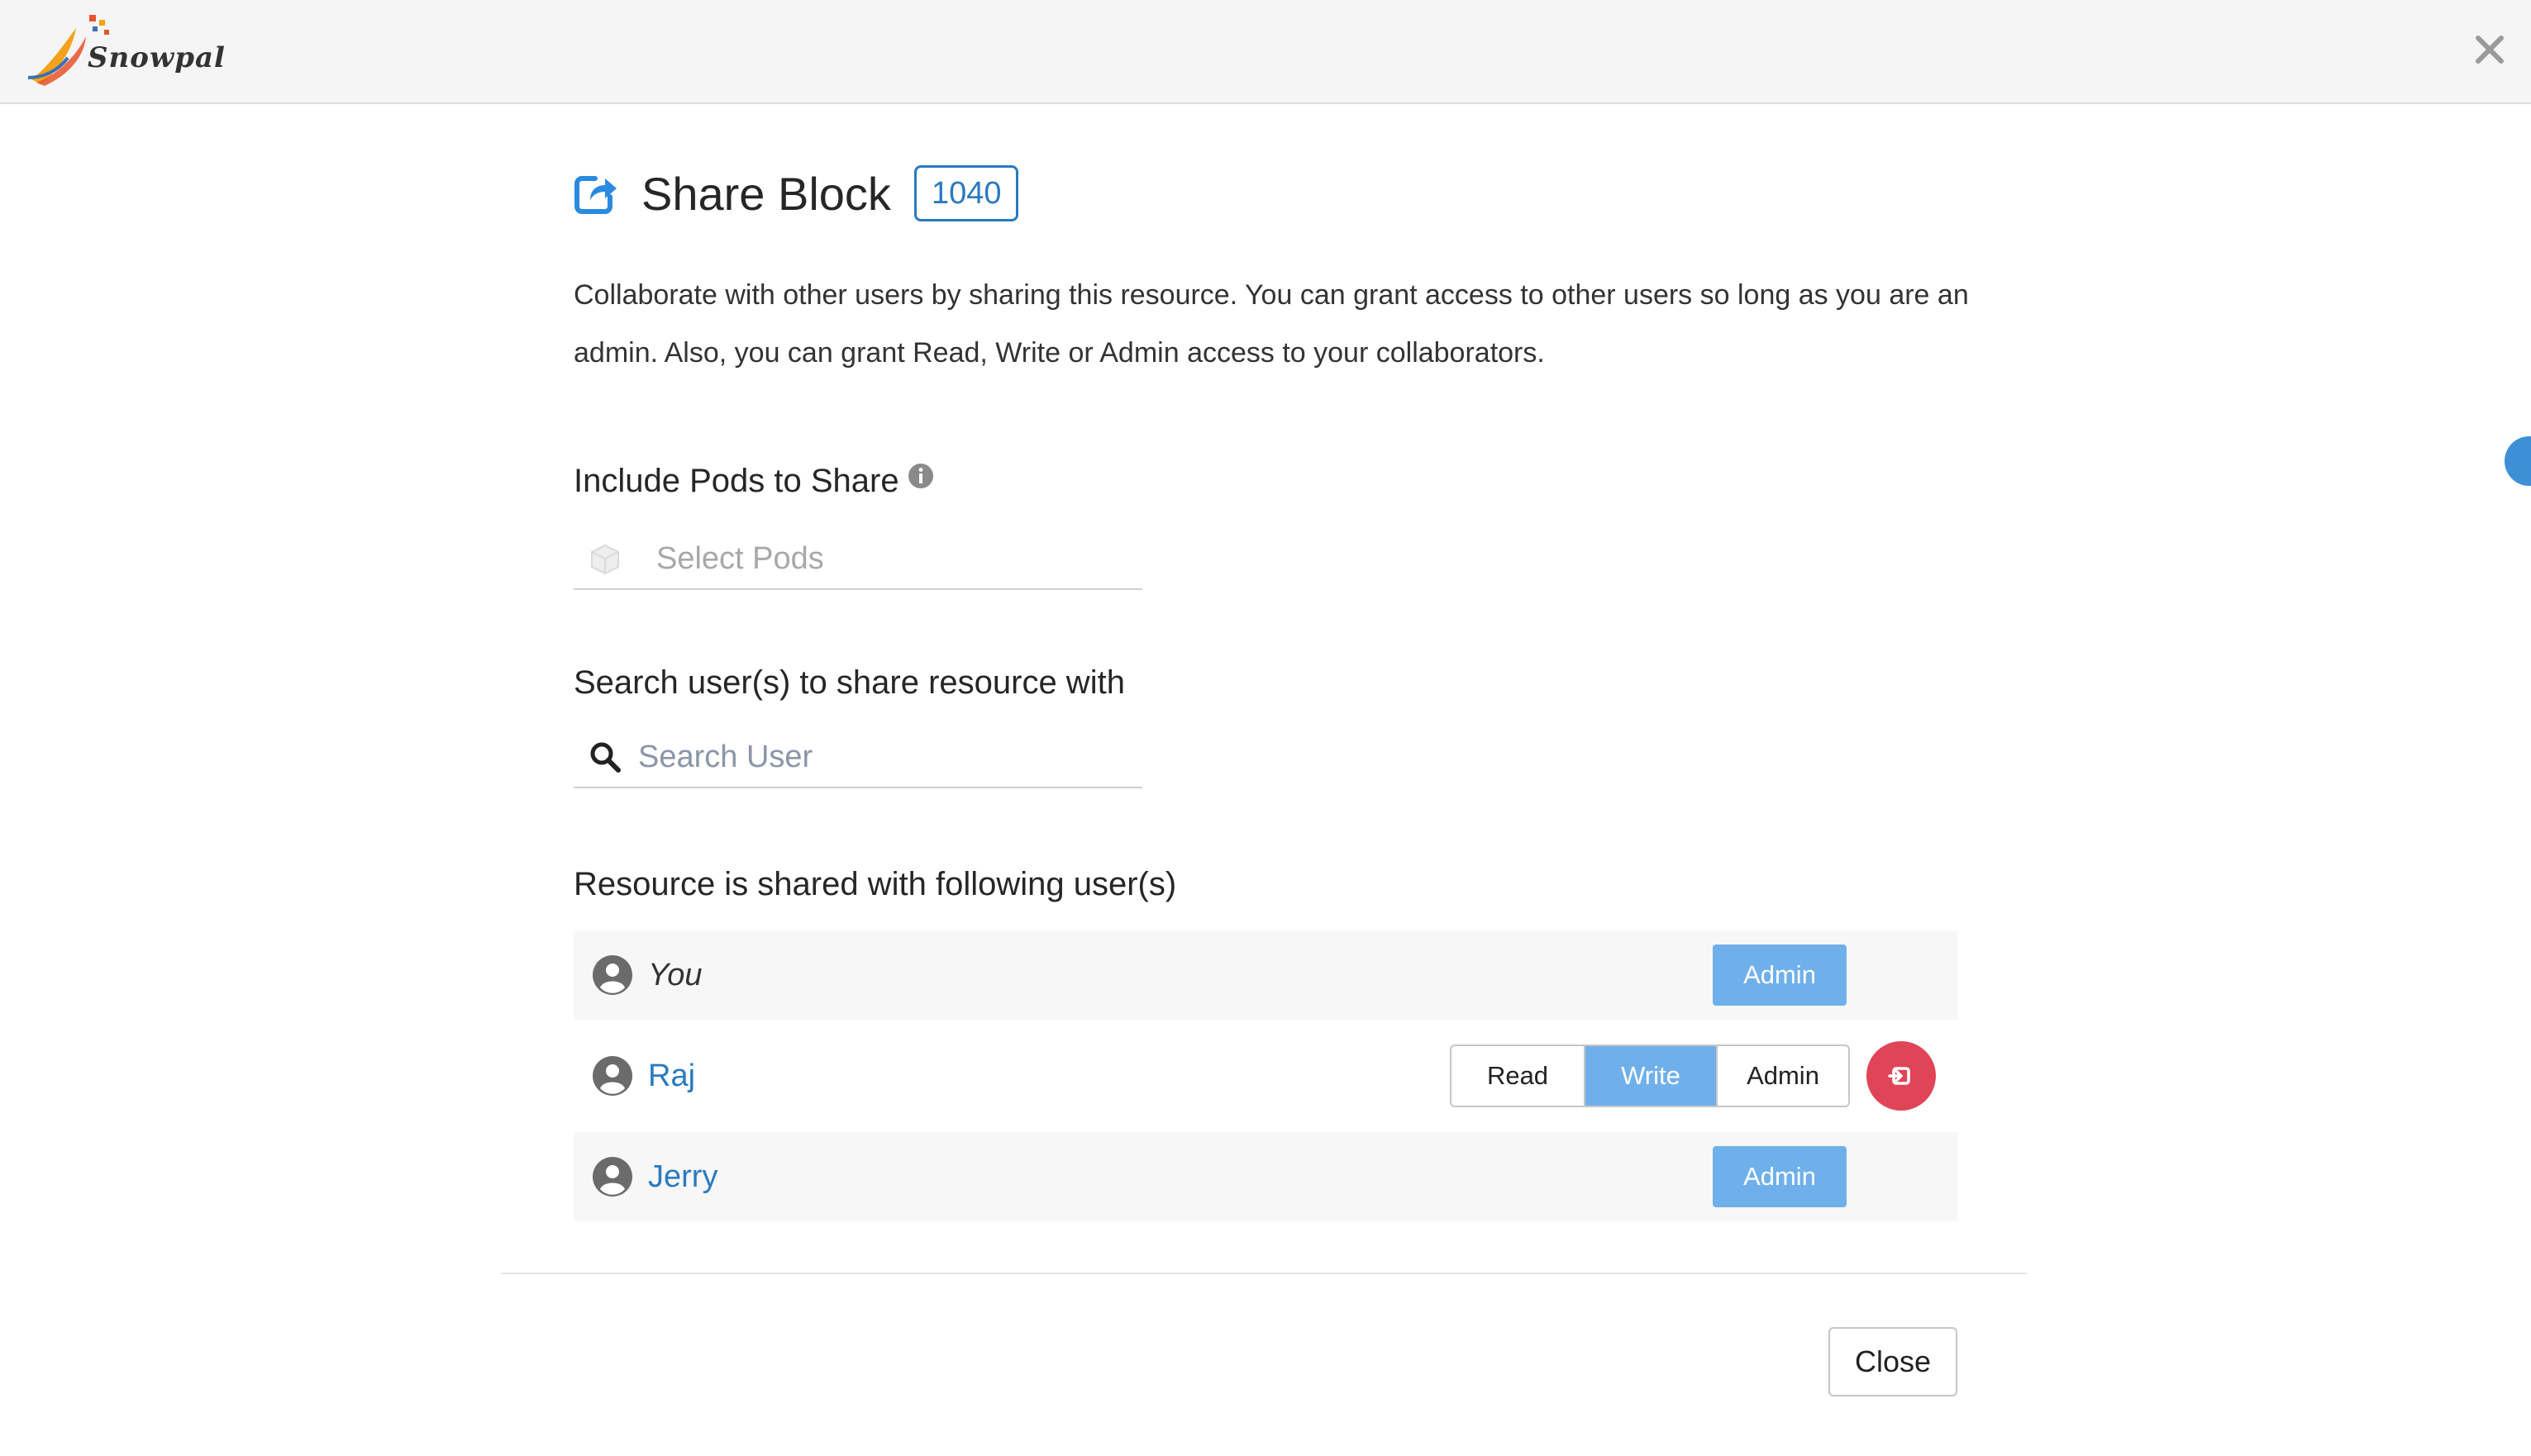 The width and height of the screenshot is (2531, 1456). What do you see at coordinates (605, 757) in the screenshot?
I see `search-icon` at bounding box center [605, 757].